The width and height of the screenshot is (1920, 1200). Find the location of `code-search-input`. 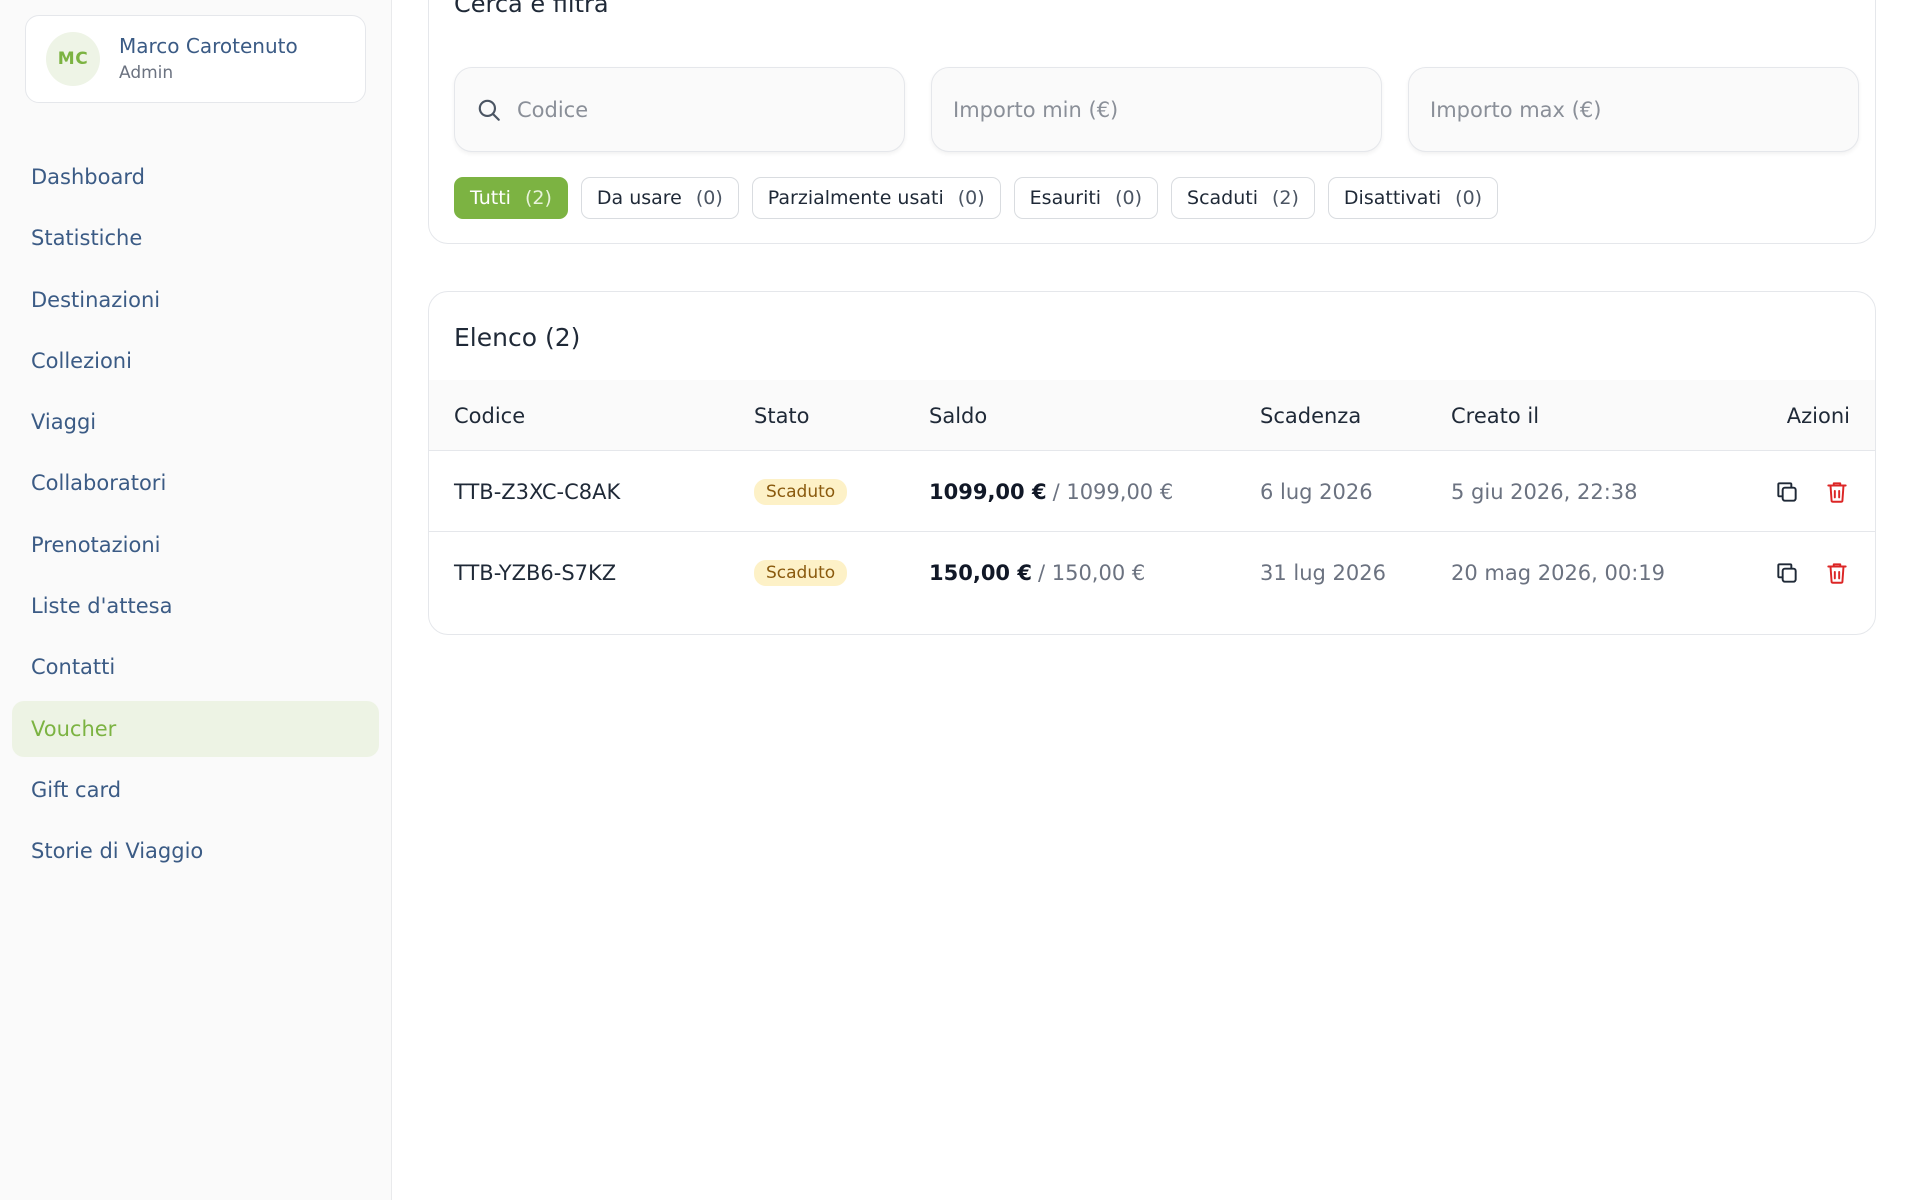

code-search-input is located at coordinates (710, 109).